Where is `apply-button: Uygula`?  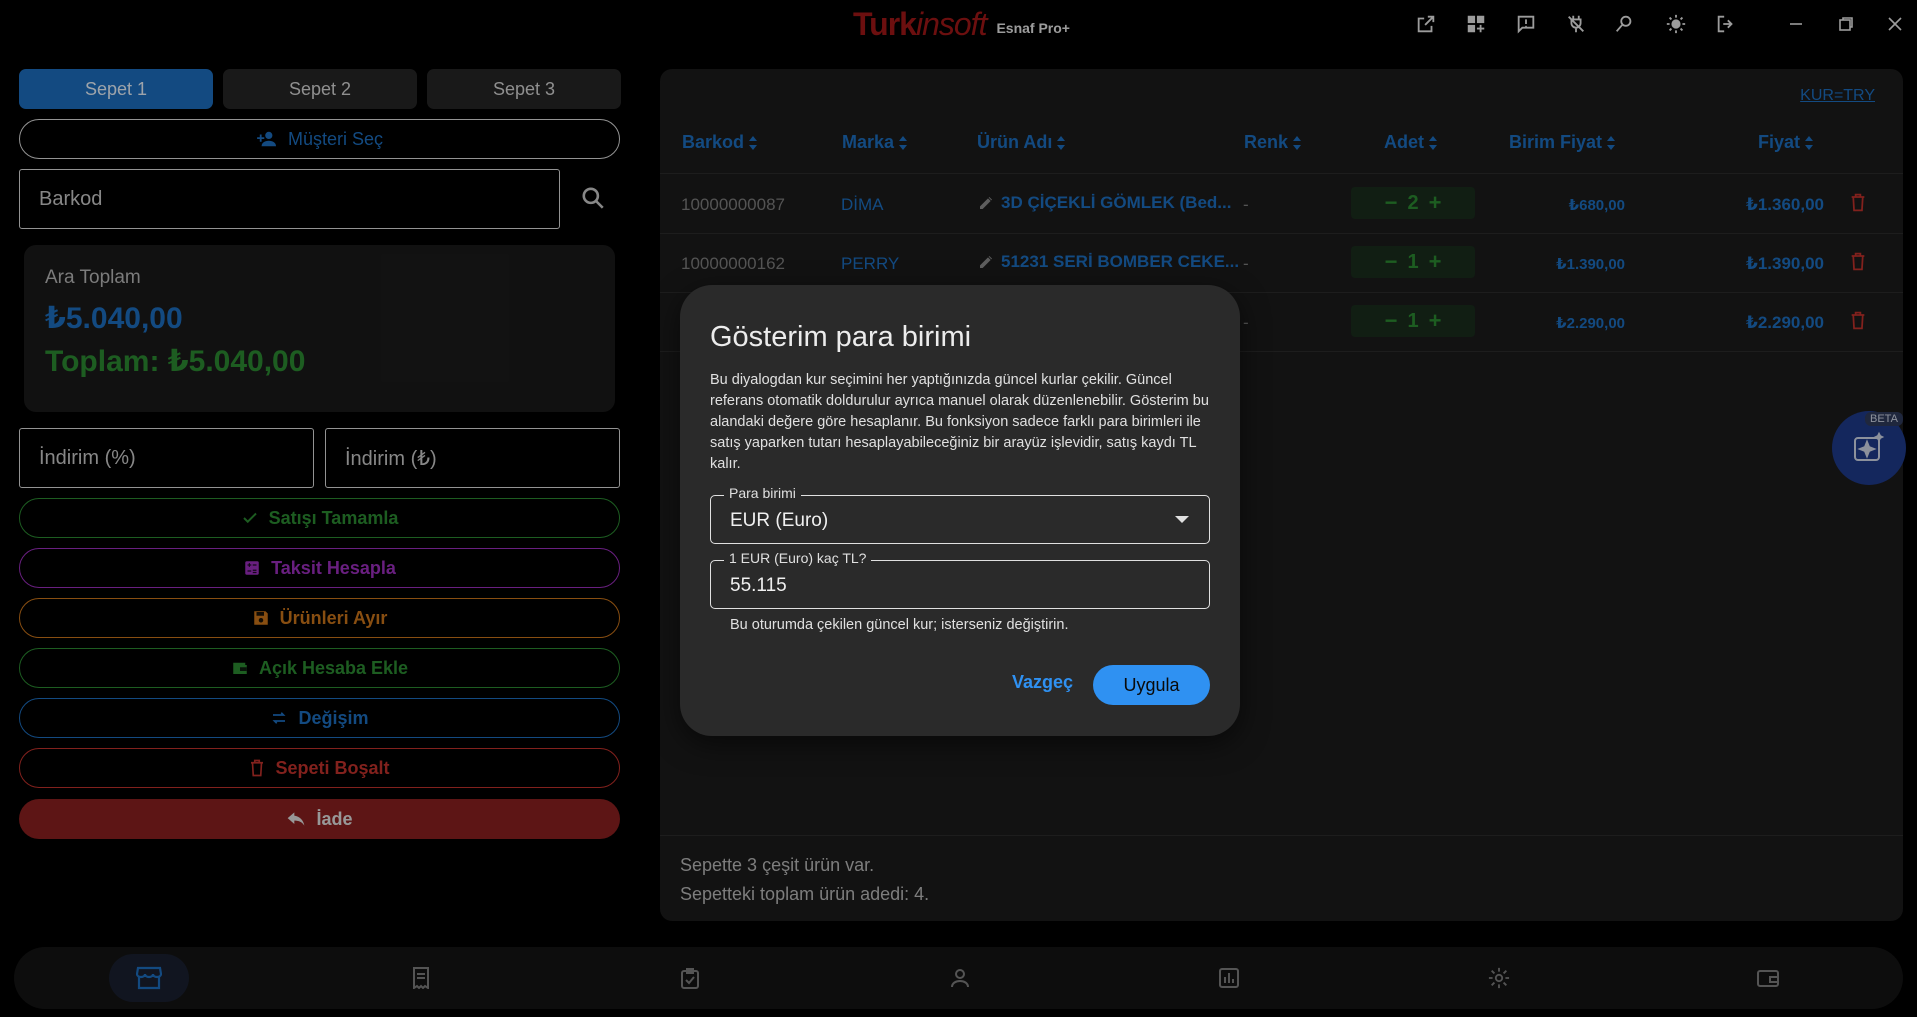 apply-button: Uygula is located at coordinates (1151, 685).